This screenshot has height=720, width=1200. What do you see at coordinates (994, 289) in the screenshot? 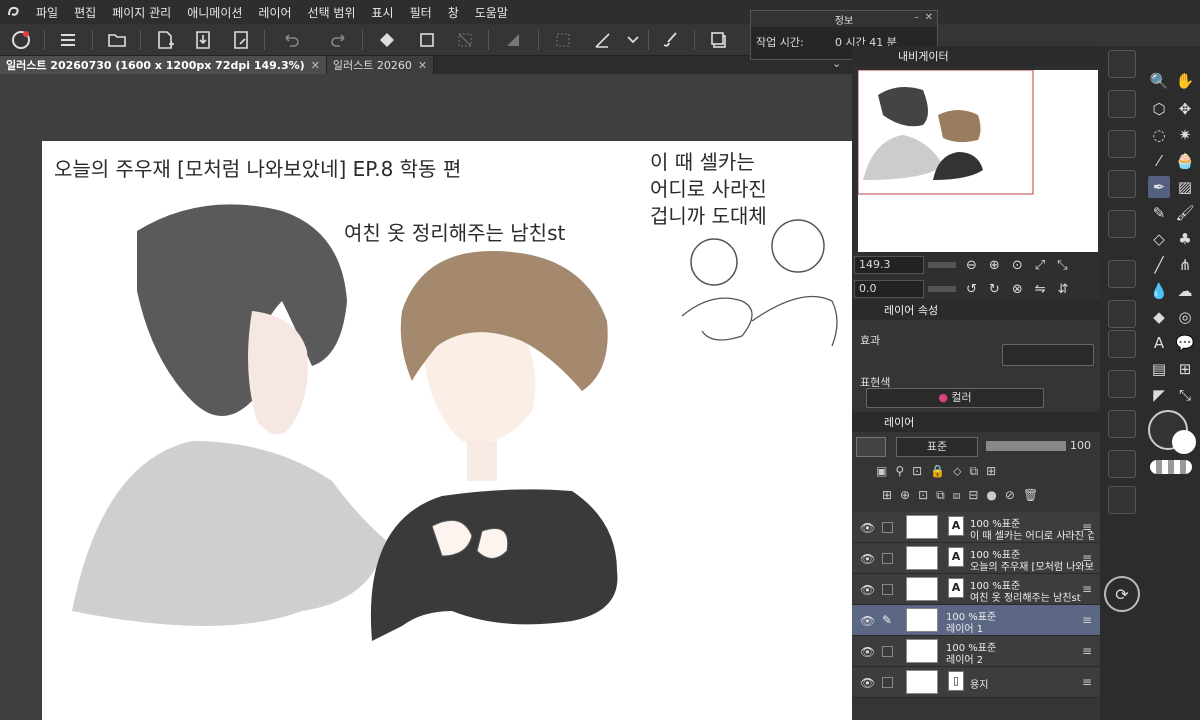
I see `rotate-right-icon: ↻` at bounding box center [994, 289].